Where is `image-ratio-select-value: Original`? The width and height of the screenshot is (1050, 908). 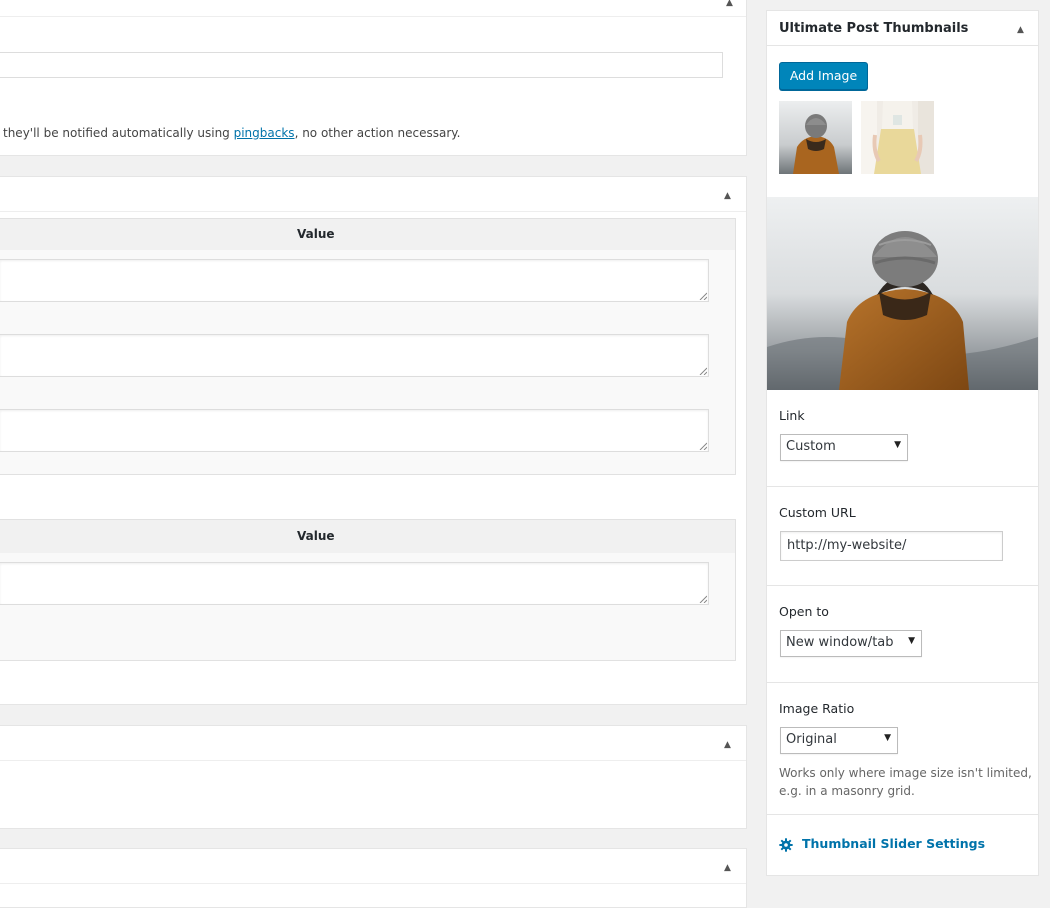
image-ratio-select-value: Original is located at coordinates (811, 739).